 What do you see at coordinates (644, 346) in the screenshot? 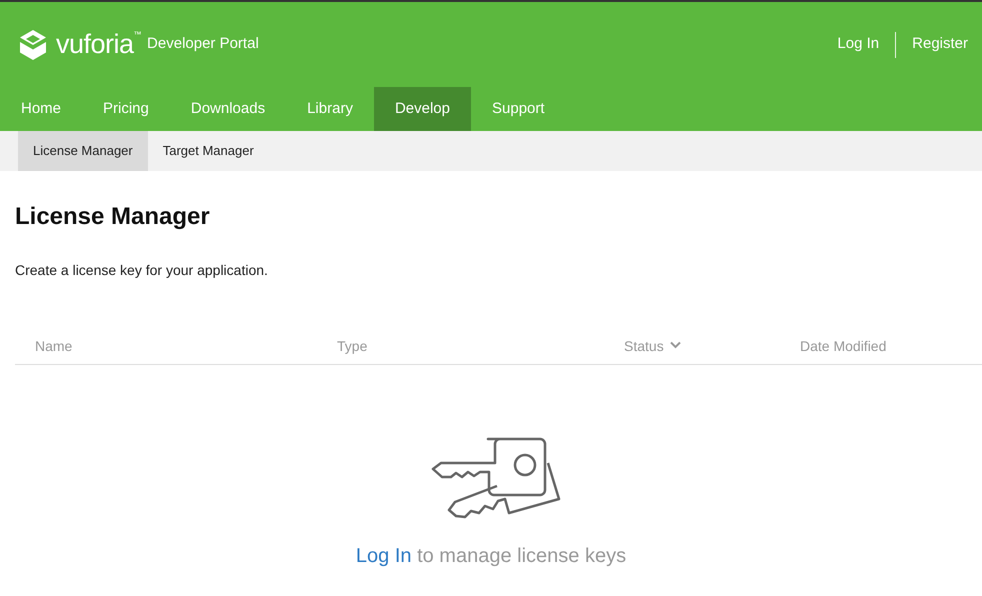
I see `column-header: Status` at bounding box center [644, 346].